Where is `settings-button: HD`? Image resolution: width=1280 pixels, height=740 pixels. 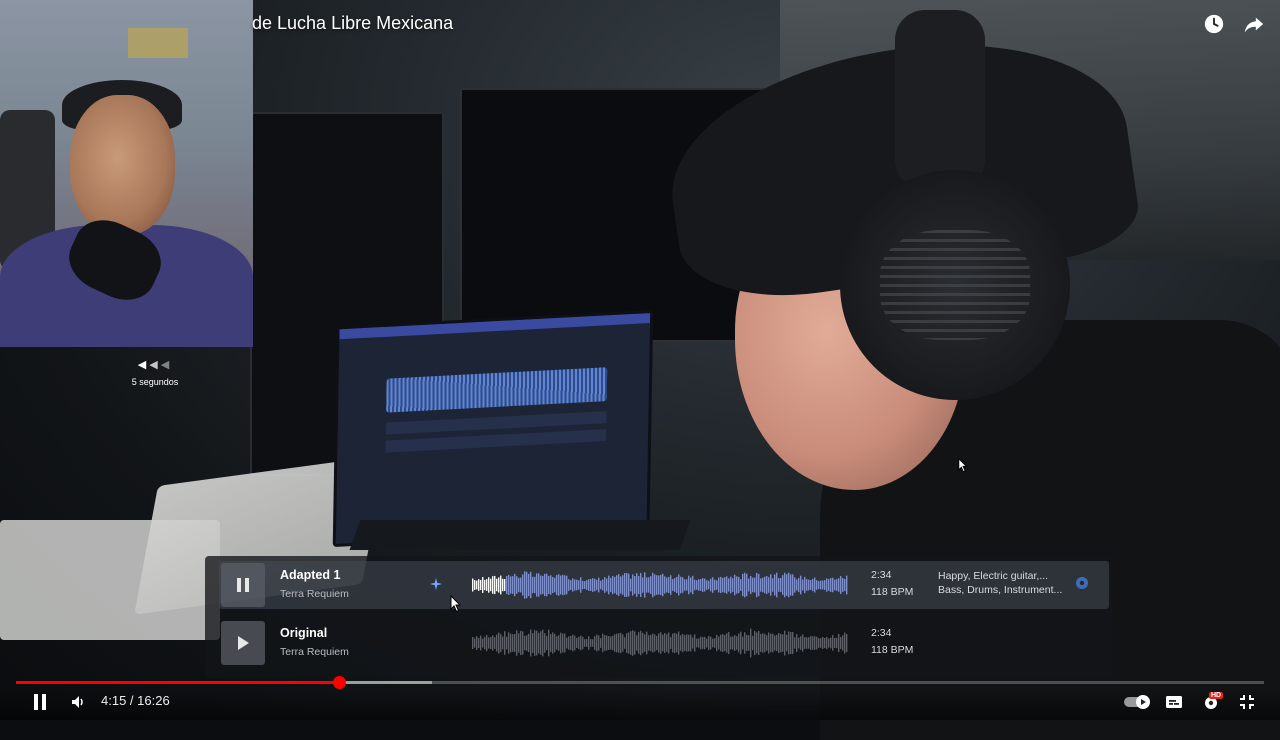
settings-button: HD is located at coordinates (1212, 702).